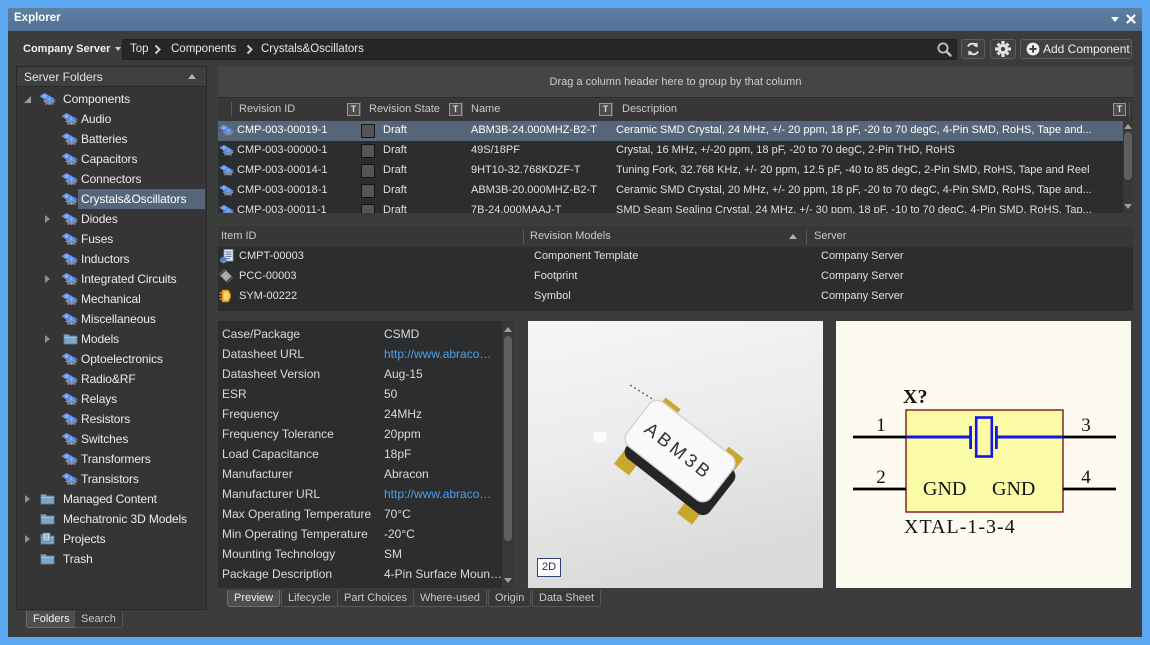 This screenshot has width=1150, height=645. Describe the element at coordinates (1086, 425) in the screenshot. I see `svg-text: 3` at that location.